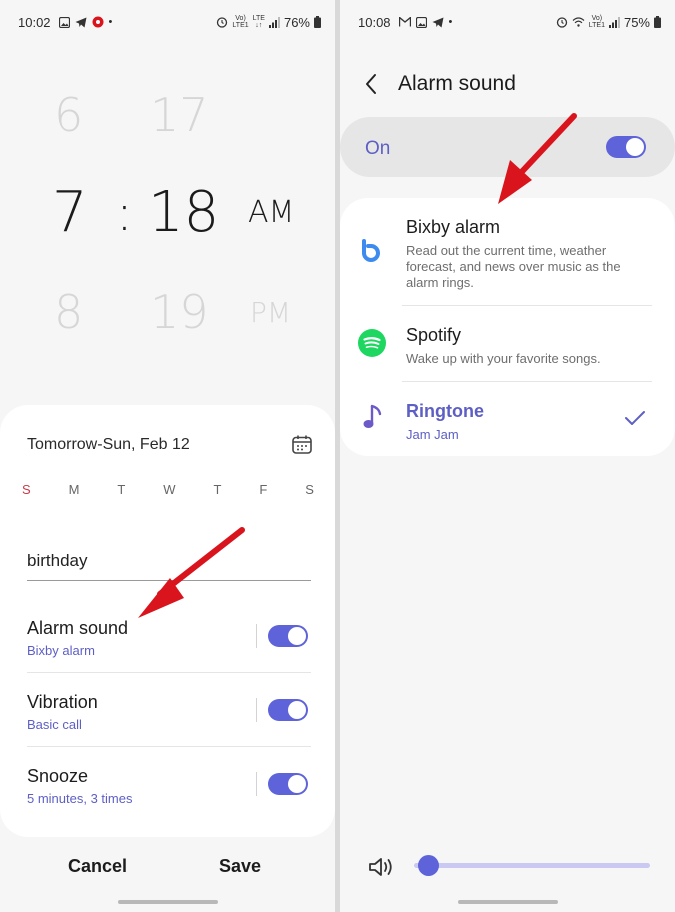 This screenshot has height=912, width=675. I want to click on alarm-sound-toggle, so click(288, 636).